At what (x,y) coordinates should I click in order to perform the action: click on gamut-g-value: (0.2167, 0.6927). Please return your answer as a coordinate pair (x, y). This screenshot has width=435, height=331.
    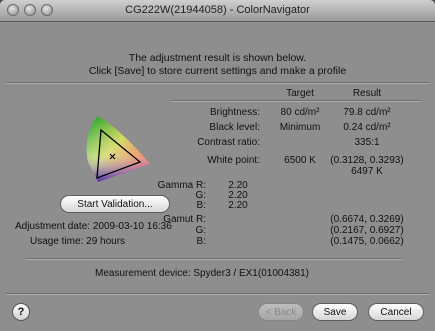
    Looking at the image, I should click on (367, 230).